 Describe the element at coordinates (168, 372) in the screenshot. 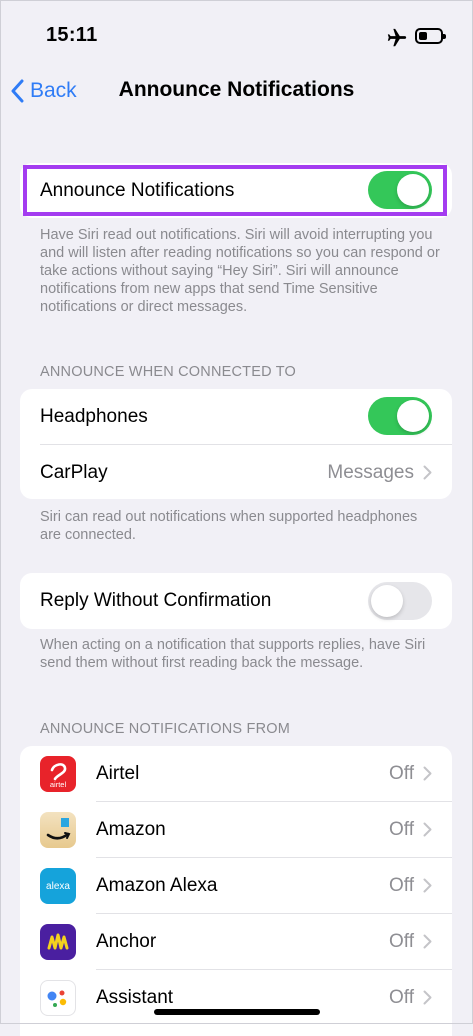

I see `connected-section-header: ANNOUNCE WHEN CONNECTED TO` at that location.